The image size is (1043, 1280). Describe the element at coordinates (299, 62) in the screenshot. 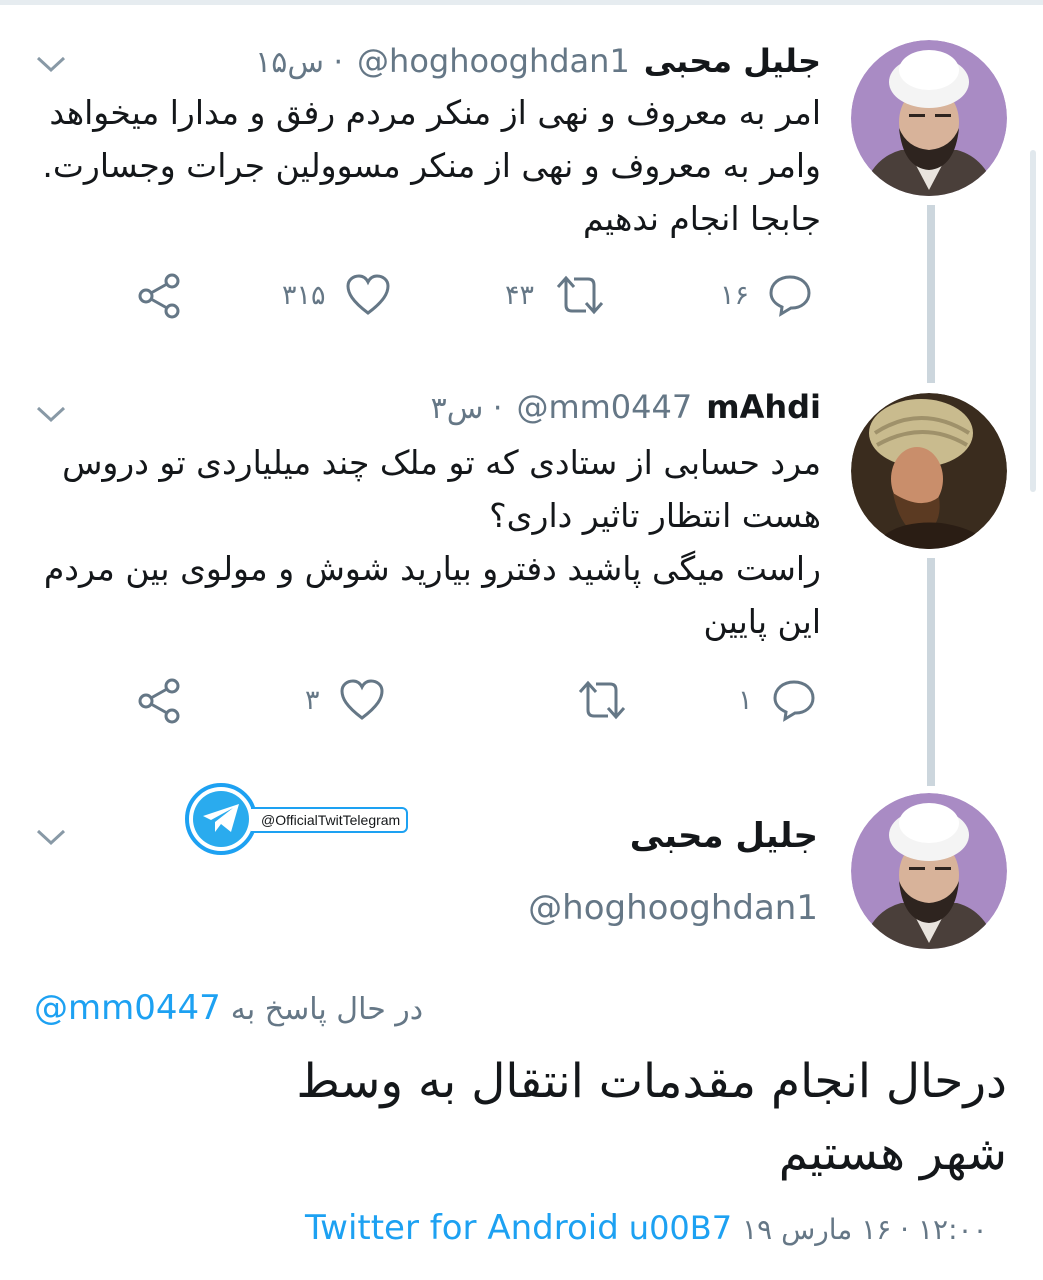

I see `tweet-time: ۱۵س ·` at that location.